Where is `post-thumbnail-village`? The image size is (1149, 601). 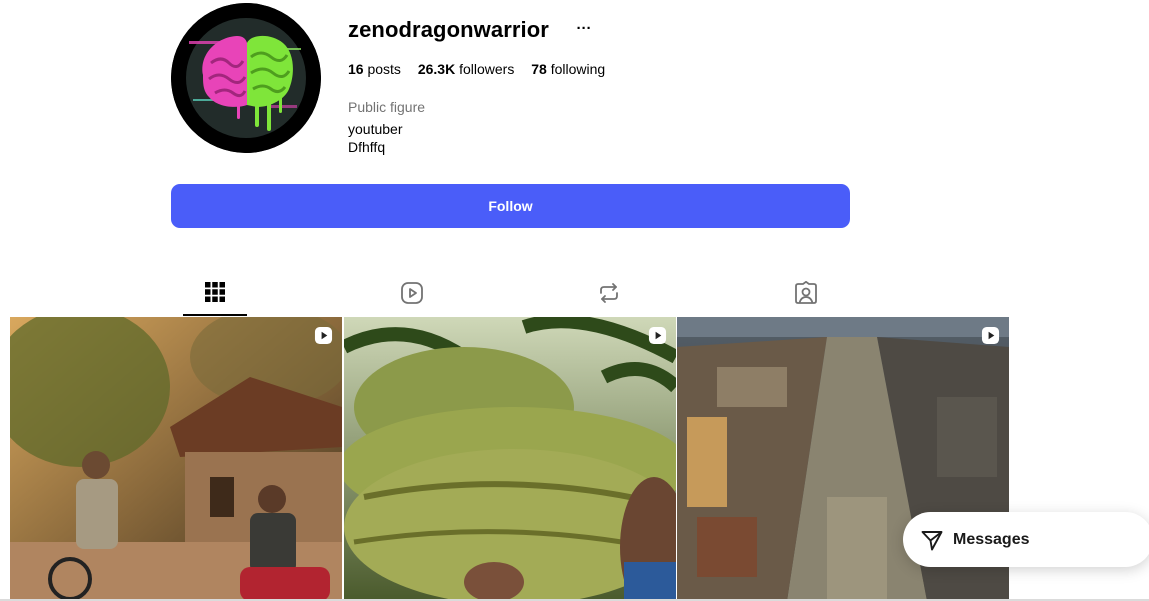
post-thumbnail-village is located at coordinates (176, 459).